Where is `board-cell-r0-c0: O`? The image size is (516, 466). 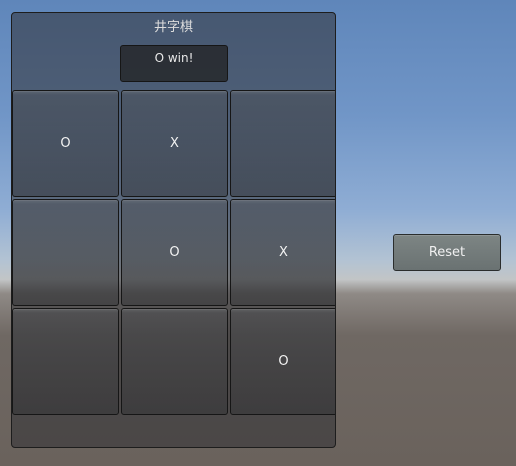 board-cell-r0-c0: O is located at coordinates (65, 143).